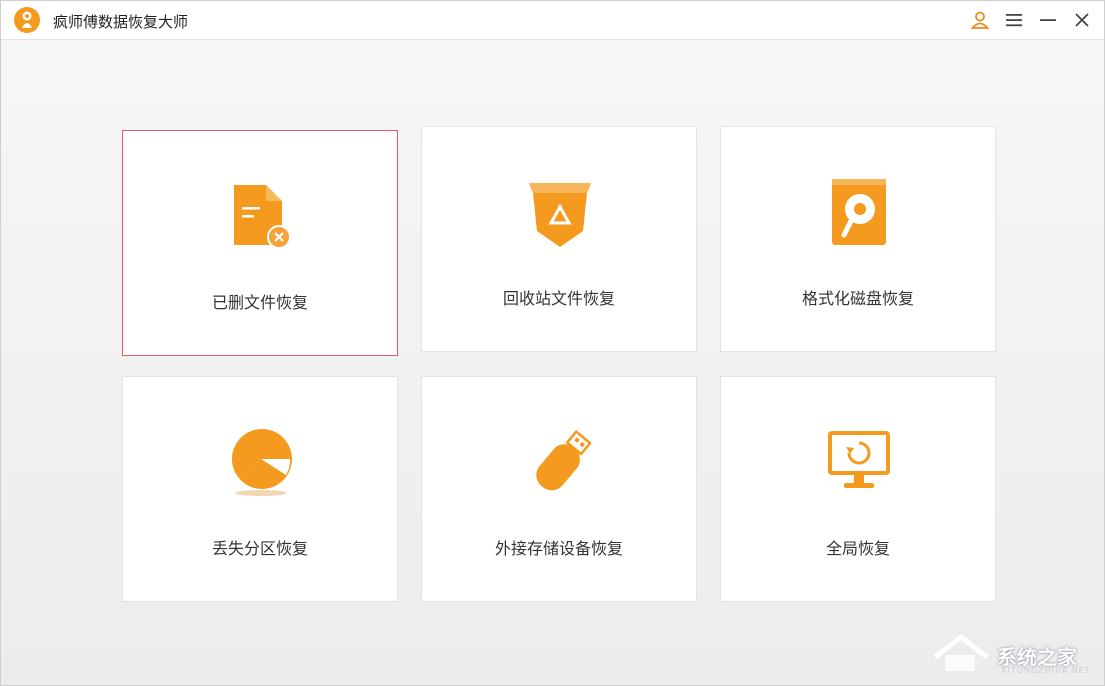  What do you see at coordinates (857, 298) in the screenshot?
I see `card-label: 格式化磁盘恢复` at bounding box center [857, 298].